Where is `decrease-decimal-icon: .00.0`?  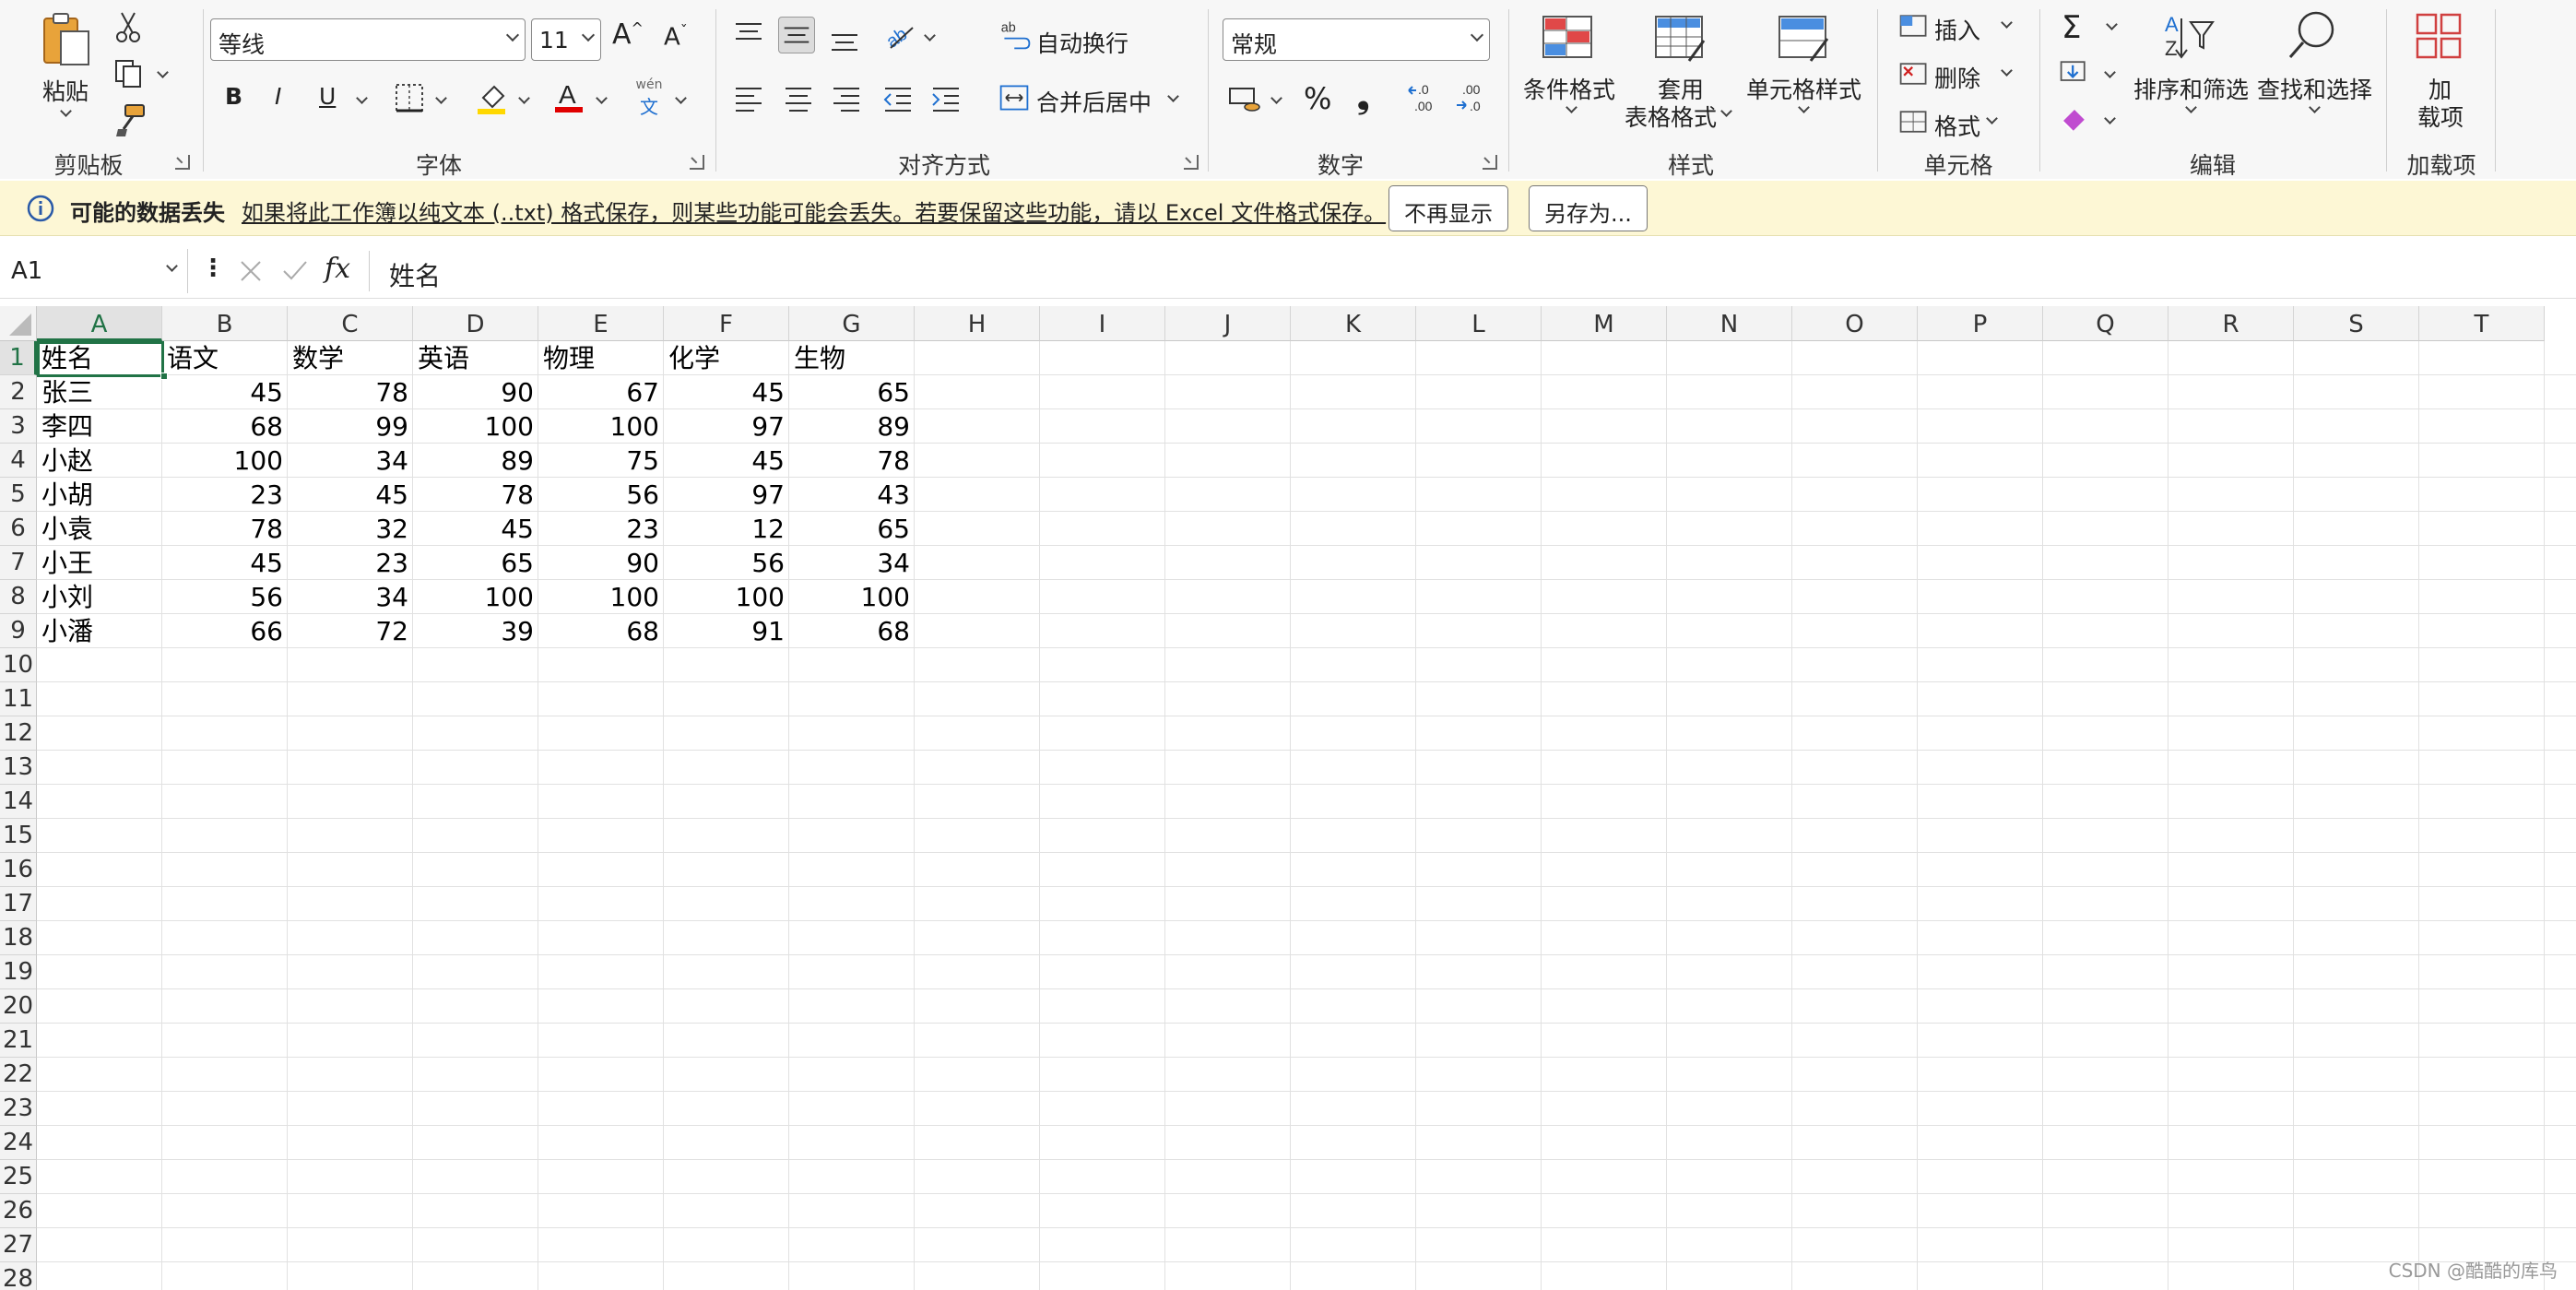
decrease-decimal-icon: .00.0 is located at coordinates (1471, 97).